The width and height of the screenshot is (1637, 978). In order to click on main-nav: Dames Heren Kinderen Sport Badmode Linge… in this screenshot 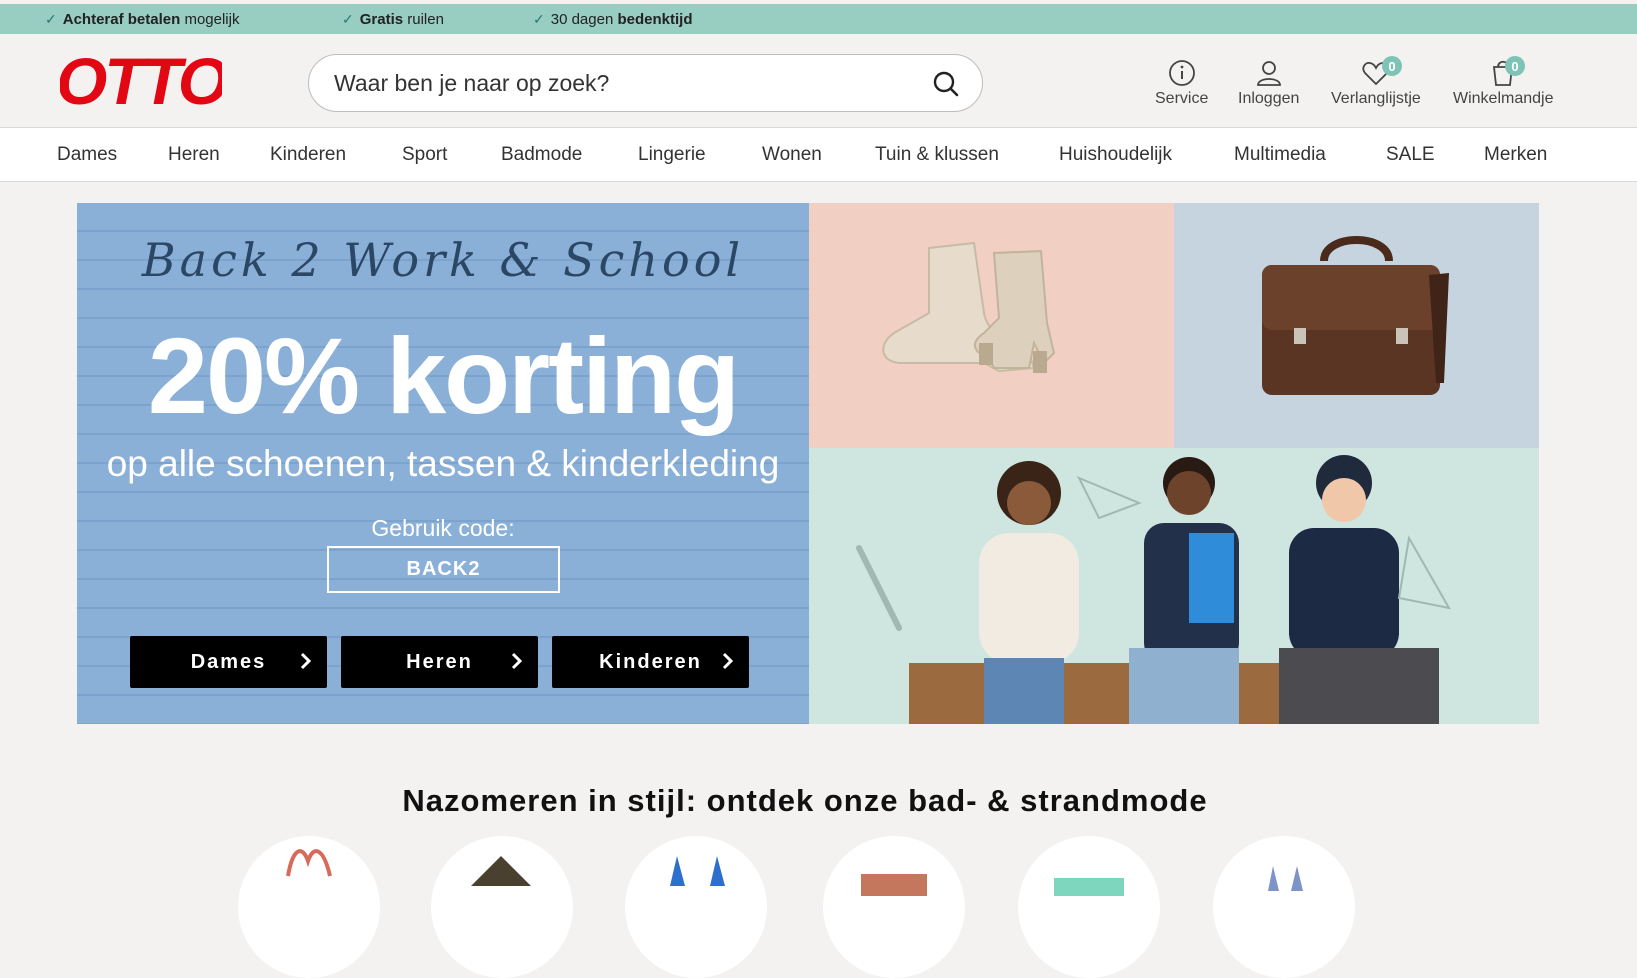, I will do `click(818, 155)`.